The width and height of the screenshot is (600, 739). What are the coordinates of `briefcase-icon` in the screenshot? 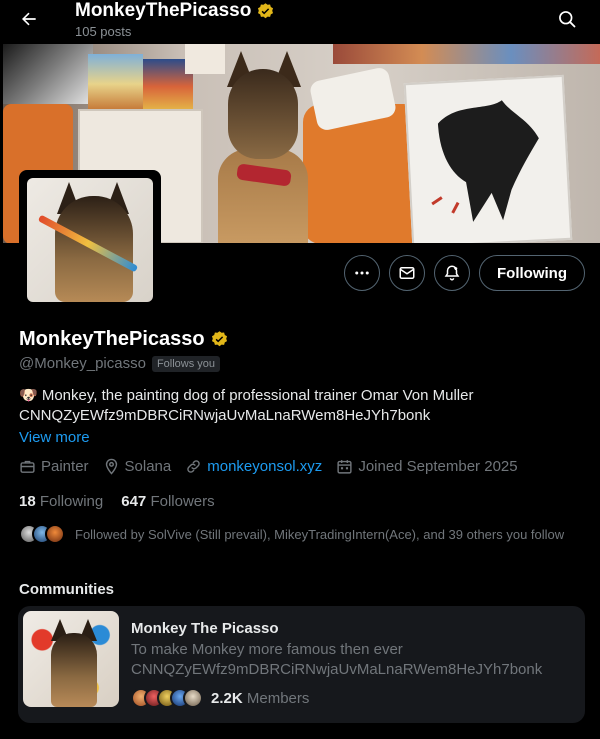 It's located at (27, 466).